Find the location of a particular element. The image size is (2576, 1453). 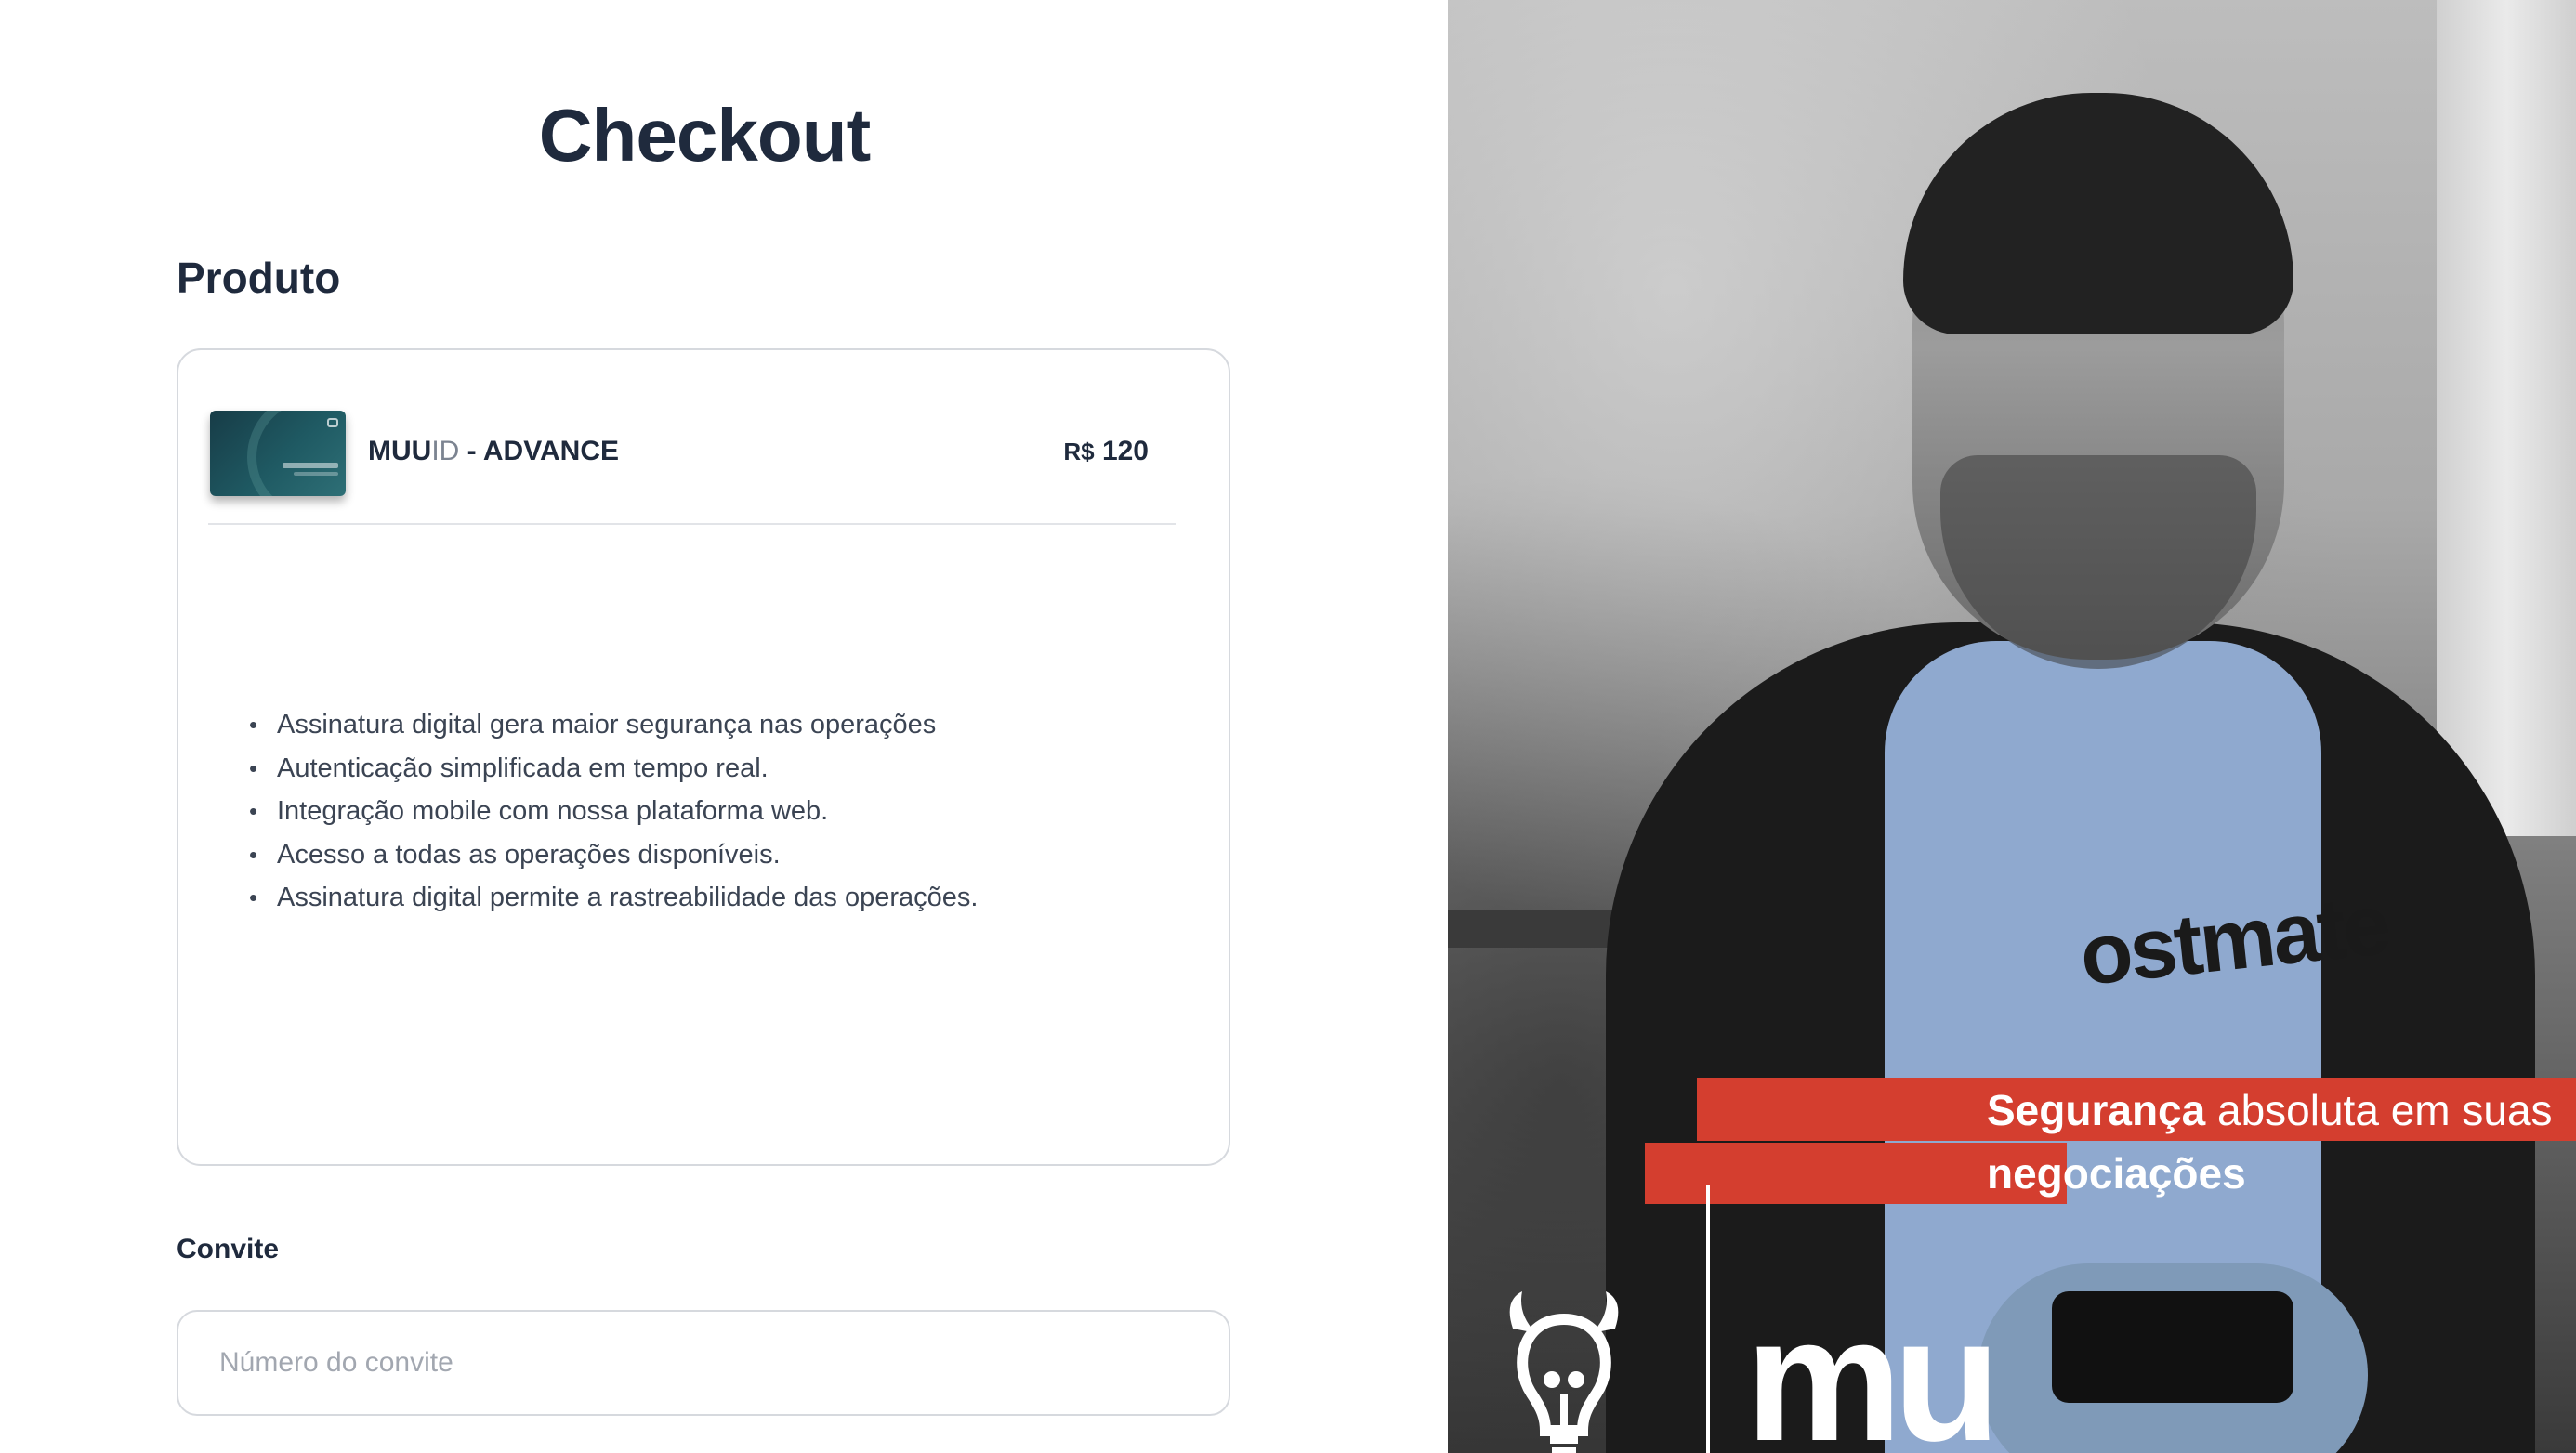

invite-label: Convite is located at coordinates (228, 1249).